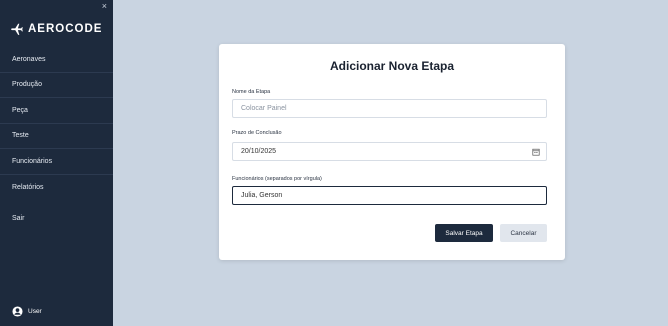 The width and height of the screenshot is (668, 326). What do you see at coordinates (104, 6) in the screenshot?
I see `close-icon: ×` at bounding box center [104, 6].